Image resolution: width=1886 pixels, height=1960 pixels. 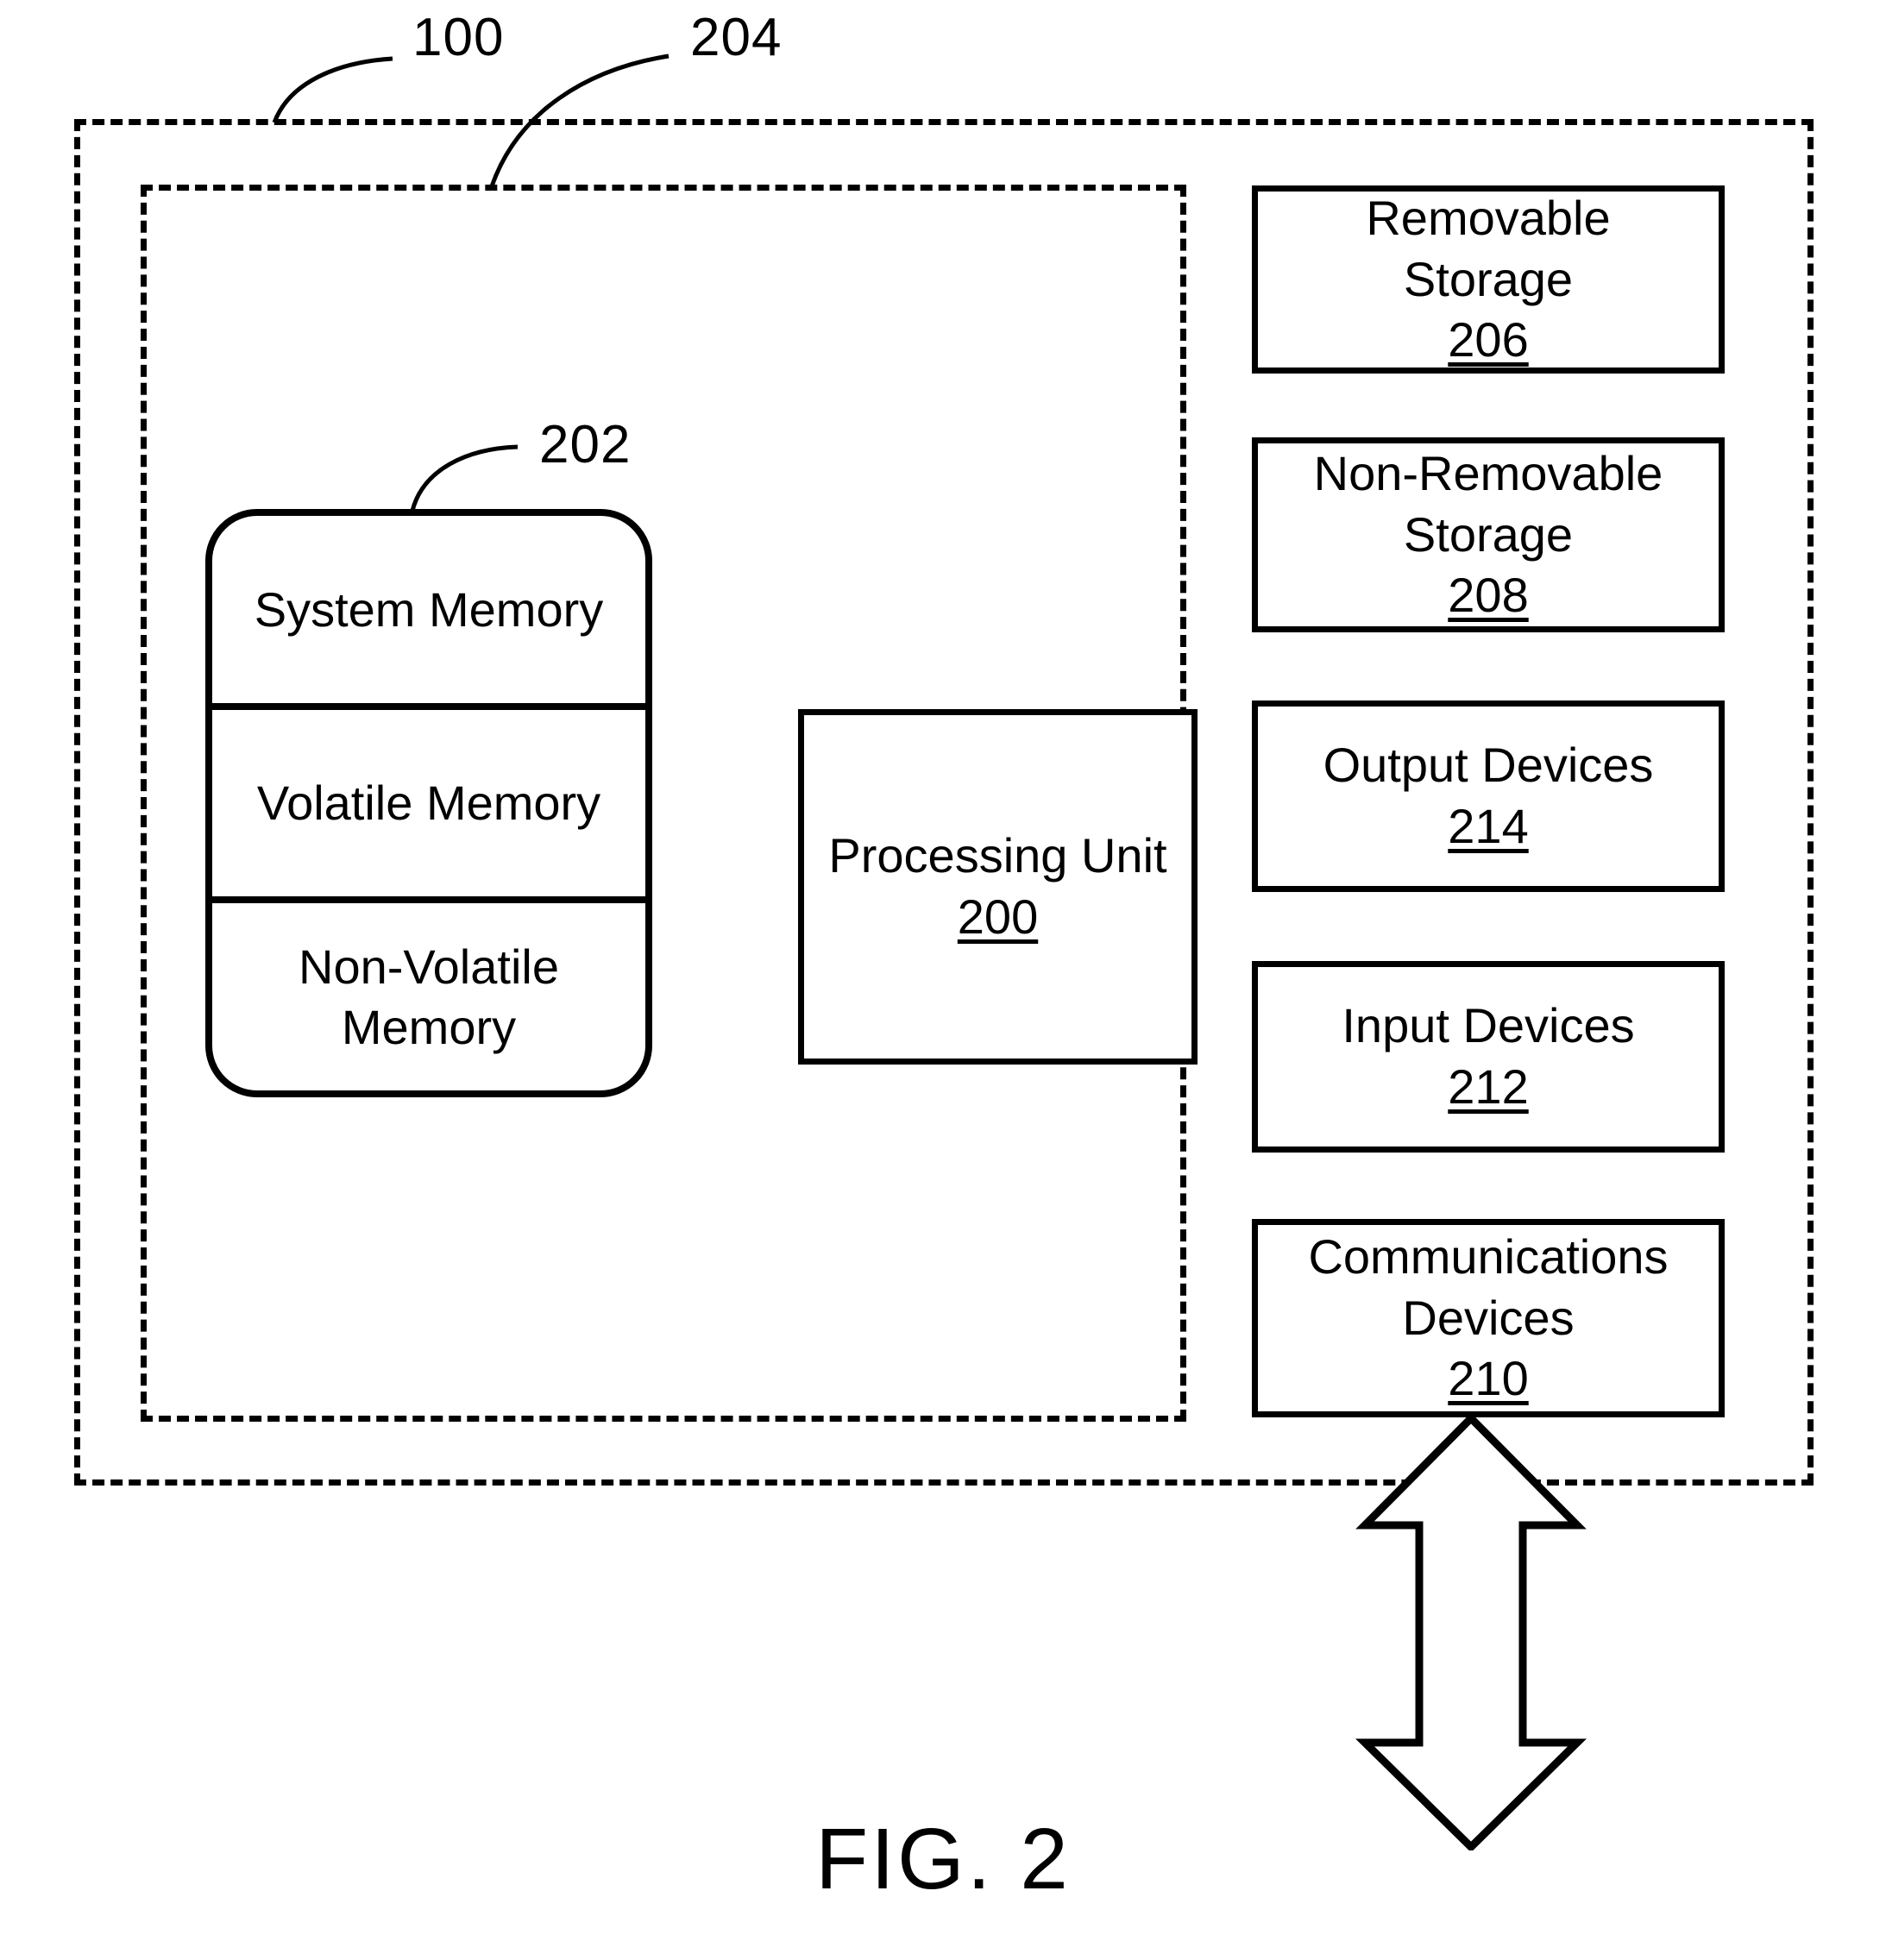 What do you see at coordinates (943, 1859) in the screenshot?
I see `figure-caption: FIG. 2` at bounding box center [943, 1859].